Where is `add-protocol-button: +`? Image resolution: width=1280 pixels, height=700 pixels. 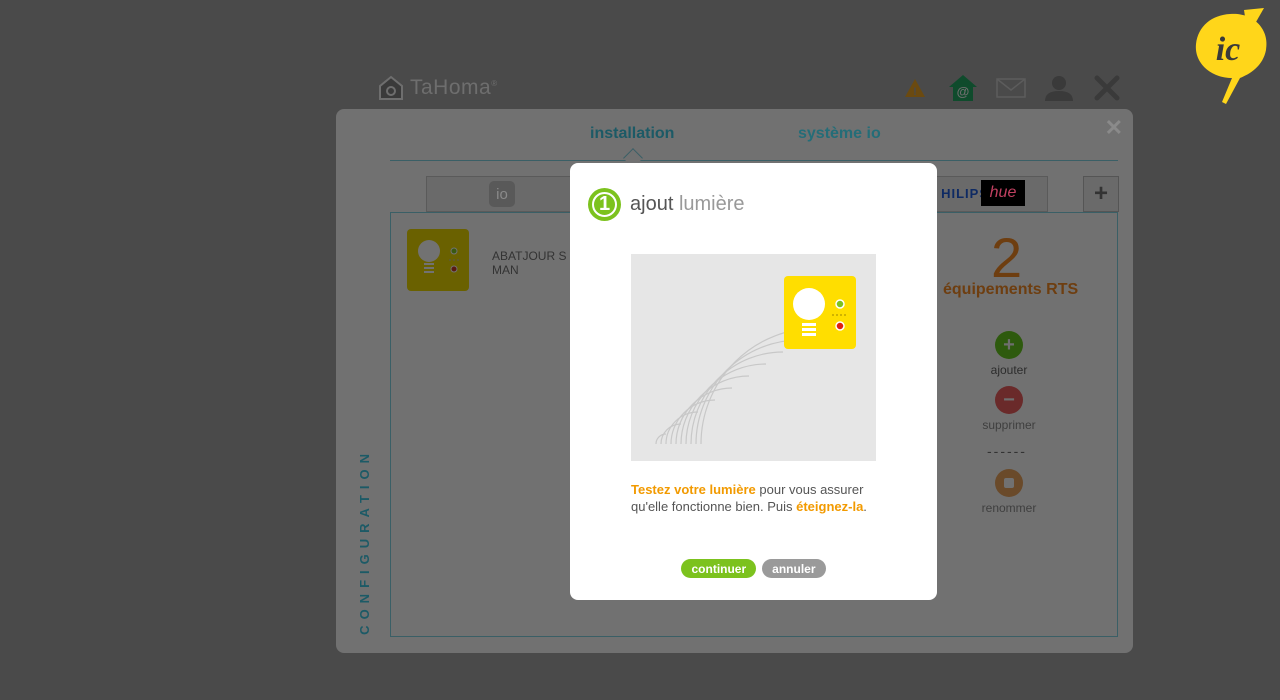
add-protocol-button: + is located at coordinates (1101, 194).